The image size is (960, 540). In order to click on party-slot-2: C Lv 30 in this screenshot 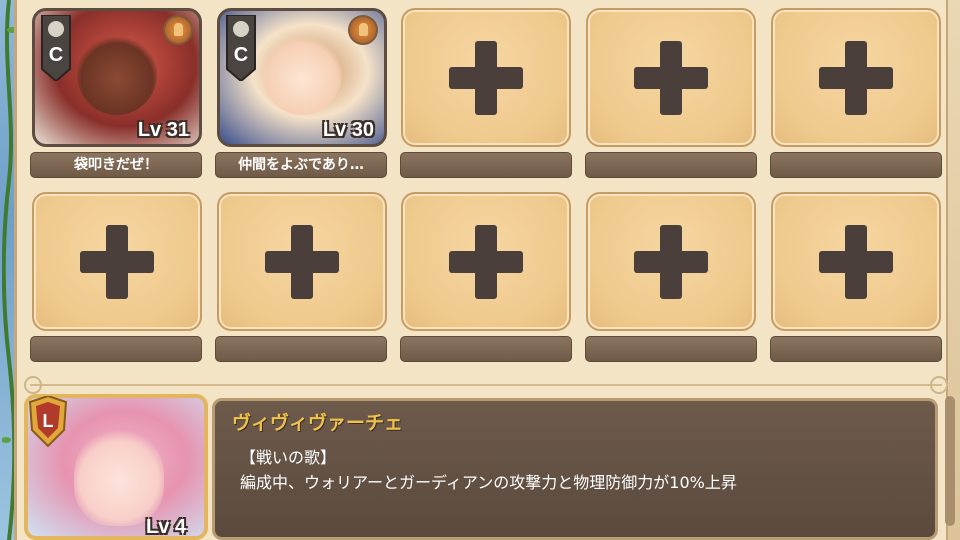, I will do `click(302, 77)`.